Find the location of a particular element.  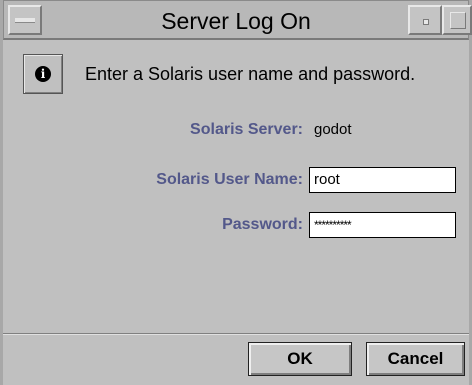

title-bar: Server Log On is located at coordinates (237, 20).